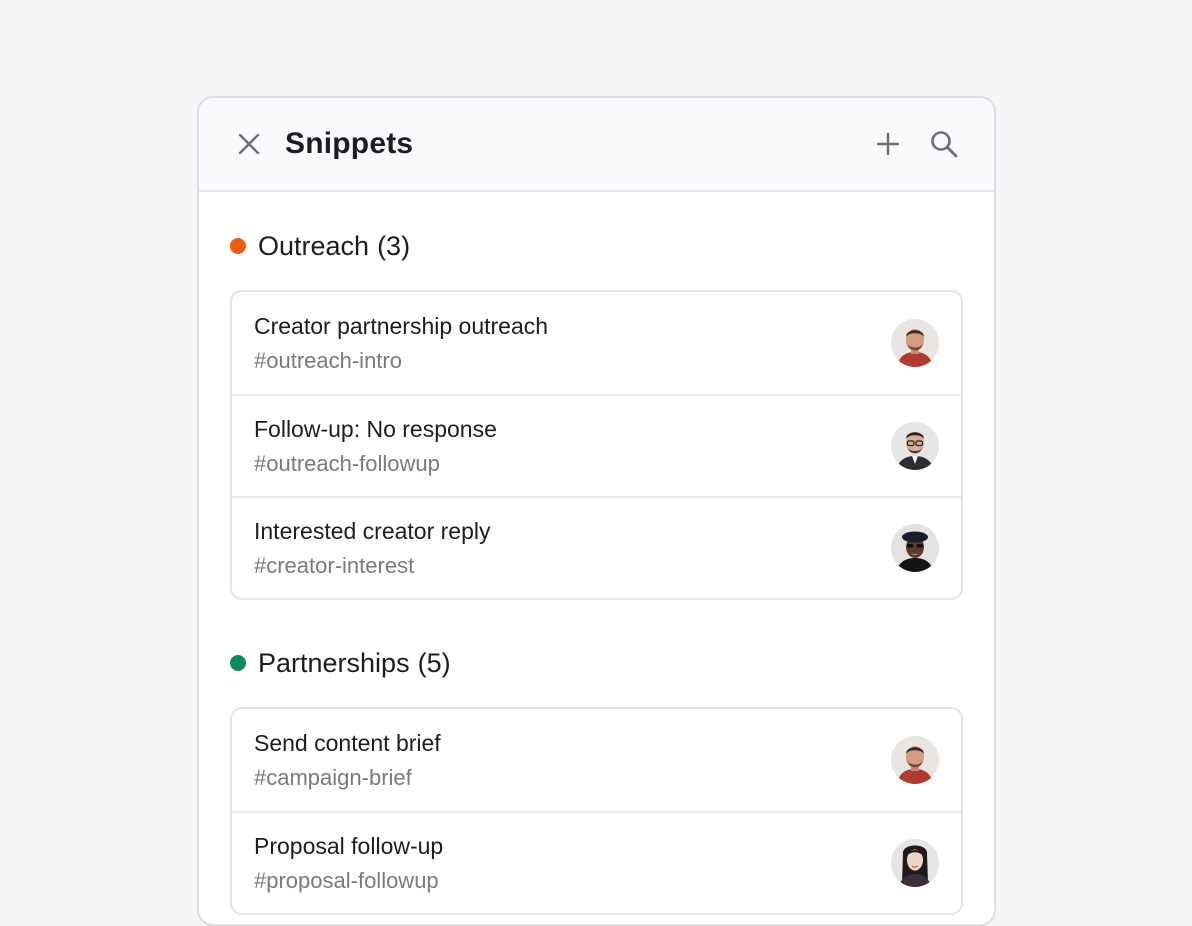 Image resolution: width=1192 pixels, height=926 pixels. I want to click on group-count: (5), so click(434, 662).